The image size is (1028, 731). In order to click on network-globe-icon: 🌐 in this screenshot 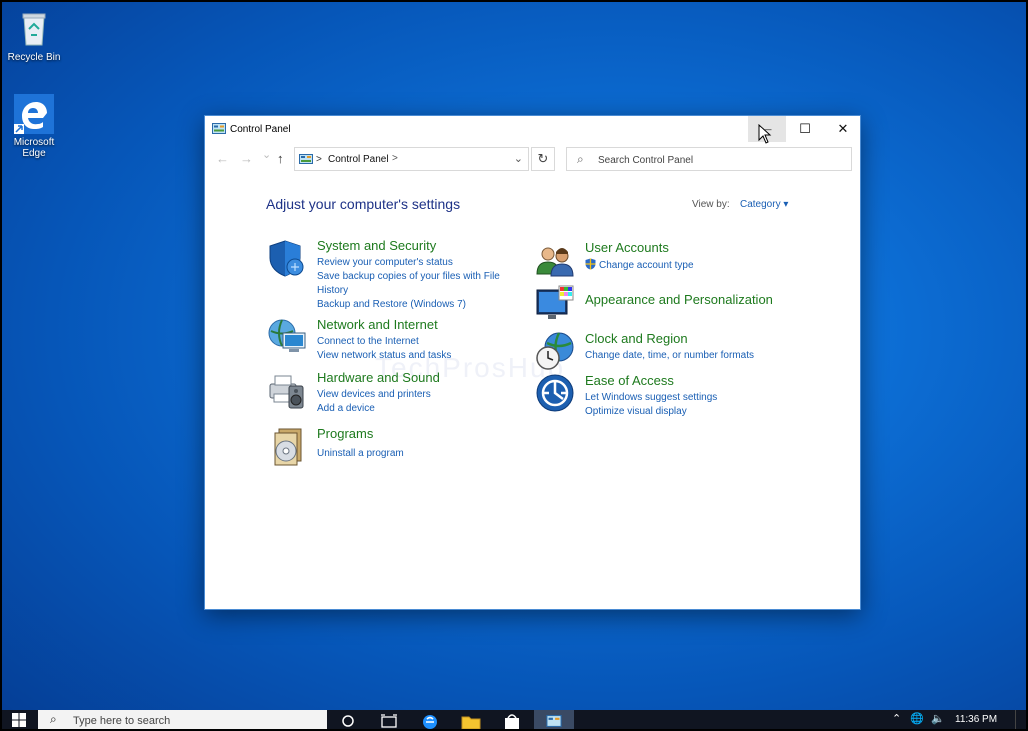, I will do `click(917, 719)`.